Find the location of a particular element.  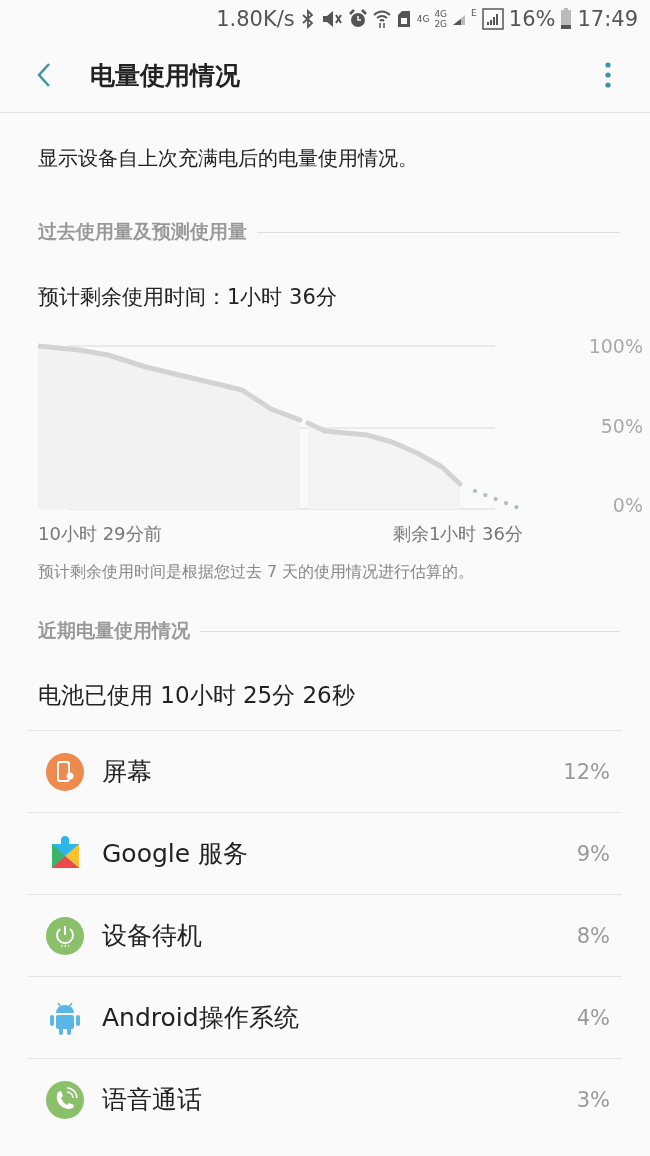

battery-icon is located at coordinates (566, 19).